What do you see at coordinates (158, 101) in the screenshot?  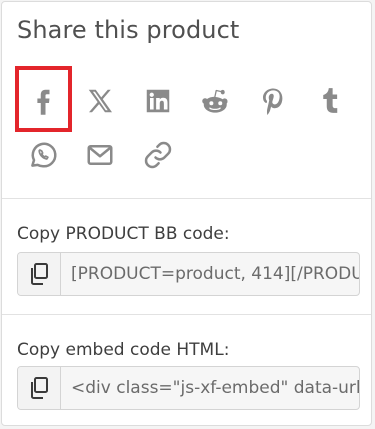 I see `linkedin-icon` at bounding box center [158, 101].